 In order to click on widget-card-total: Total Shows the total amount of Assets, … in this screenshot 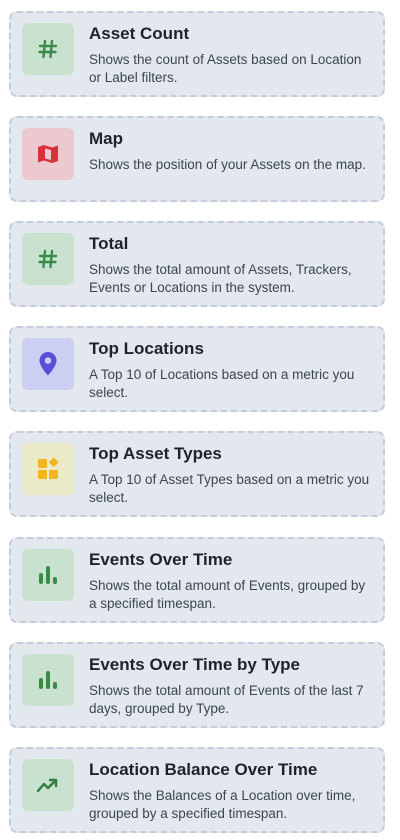, I will do `click(197, 264)`.